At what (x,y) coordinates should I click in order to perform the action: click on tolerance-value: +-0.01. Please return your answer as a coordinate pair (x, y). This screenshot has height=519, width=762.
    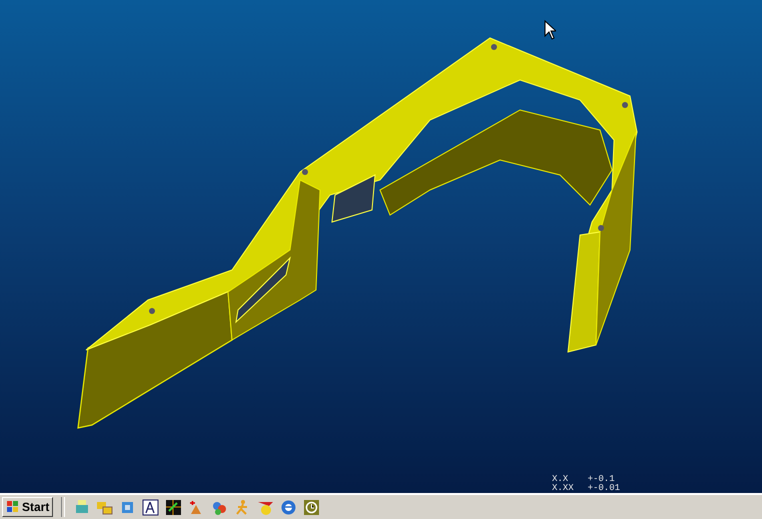
    Looking at the image, I should click on (604, 488).